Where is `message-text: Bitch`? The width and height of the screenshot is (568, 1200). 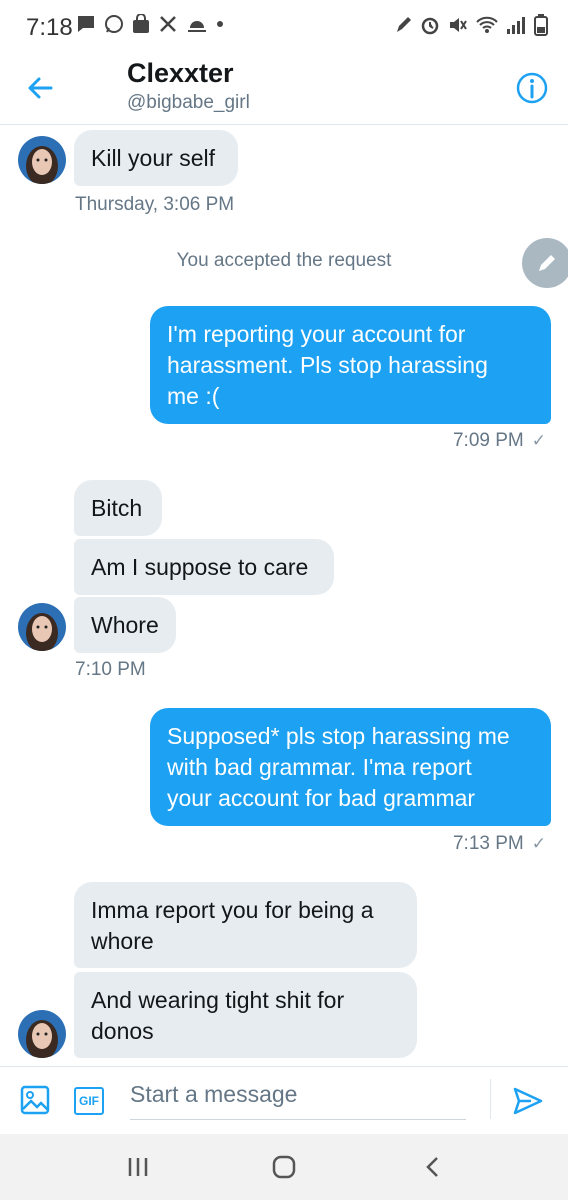 message-text: Bitch is located at coordinates (117, 508).